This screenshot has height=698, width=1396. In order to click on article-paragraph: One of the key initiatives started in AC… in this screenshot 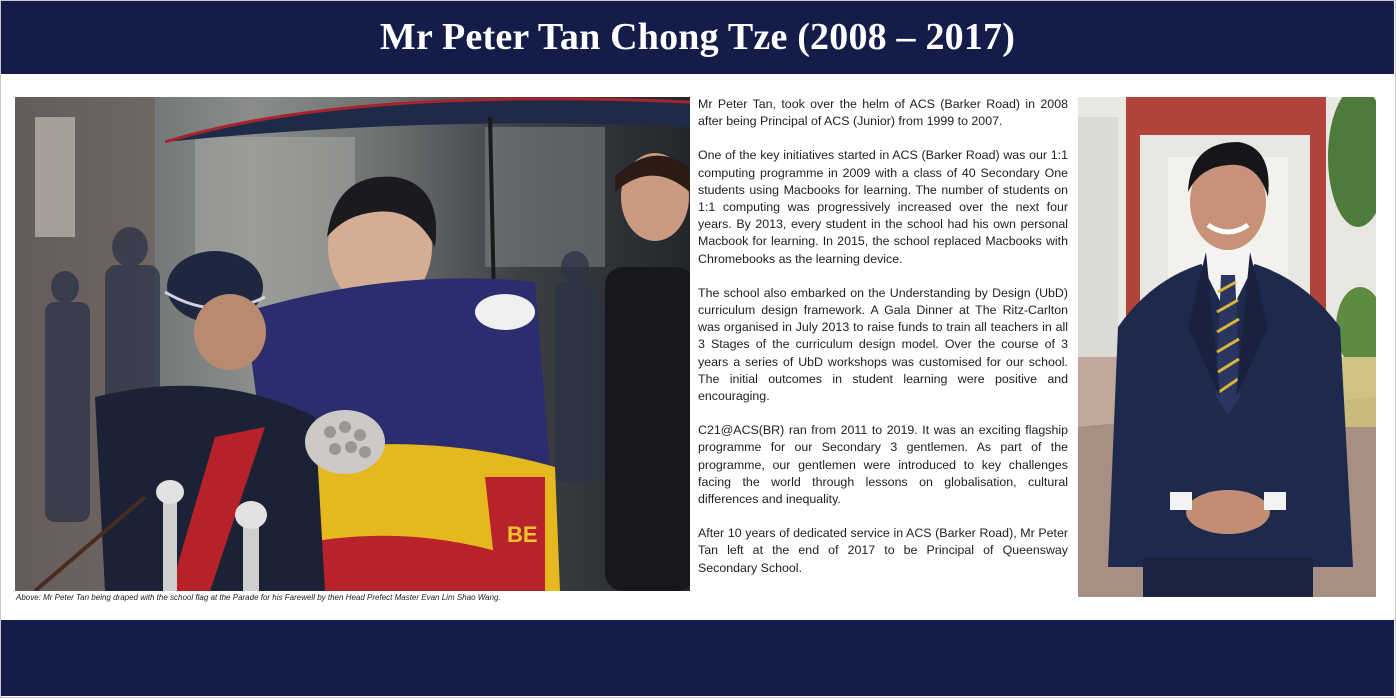, I will do `click(883, 207)`.